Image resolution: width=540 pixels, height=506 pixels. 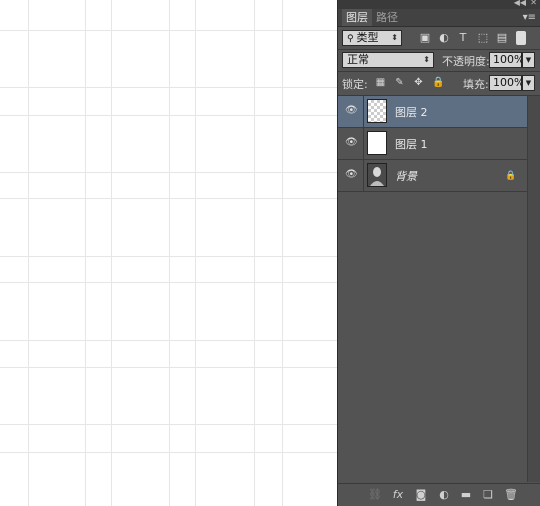 I want to click on filter-toggle-switch, so click(x=521, y=38).